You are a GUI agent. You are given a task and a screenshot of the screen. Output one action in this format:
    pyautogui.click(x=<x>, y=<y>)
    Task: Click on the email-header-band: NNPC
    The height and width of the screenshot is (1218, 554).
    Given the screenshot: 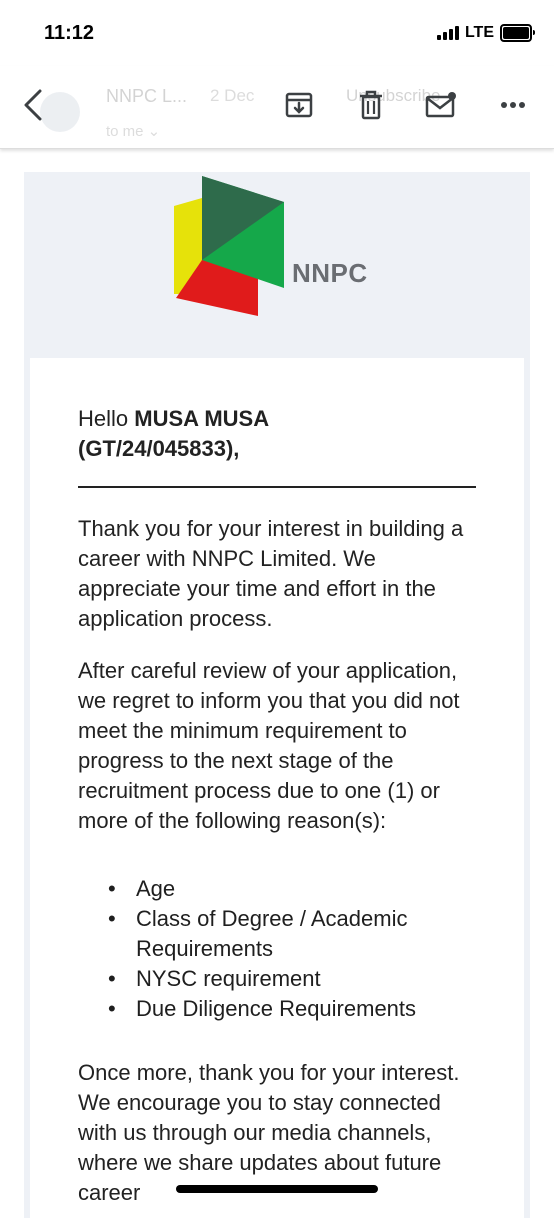 What is the action you would take?
    pyautogui.click(x=277, y=265)
    